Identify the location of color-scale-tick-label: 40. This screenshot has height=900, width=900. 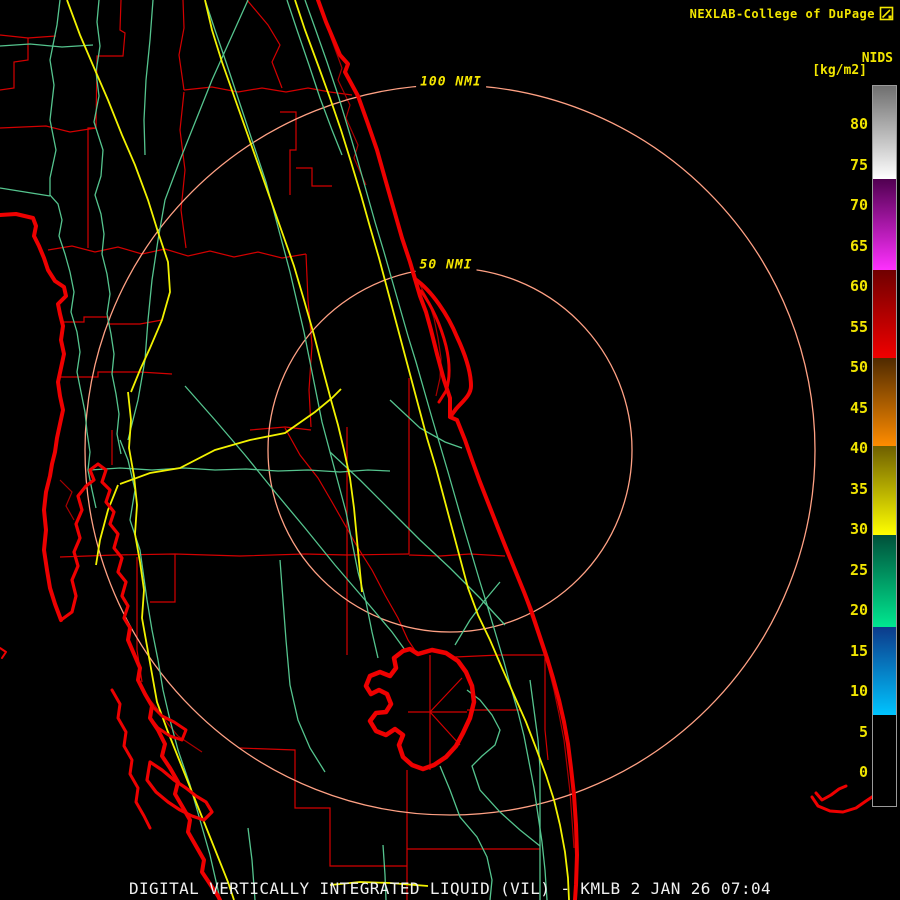
(858, 448).